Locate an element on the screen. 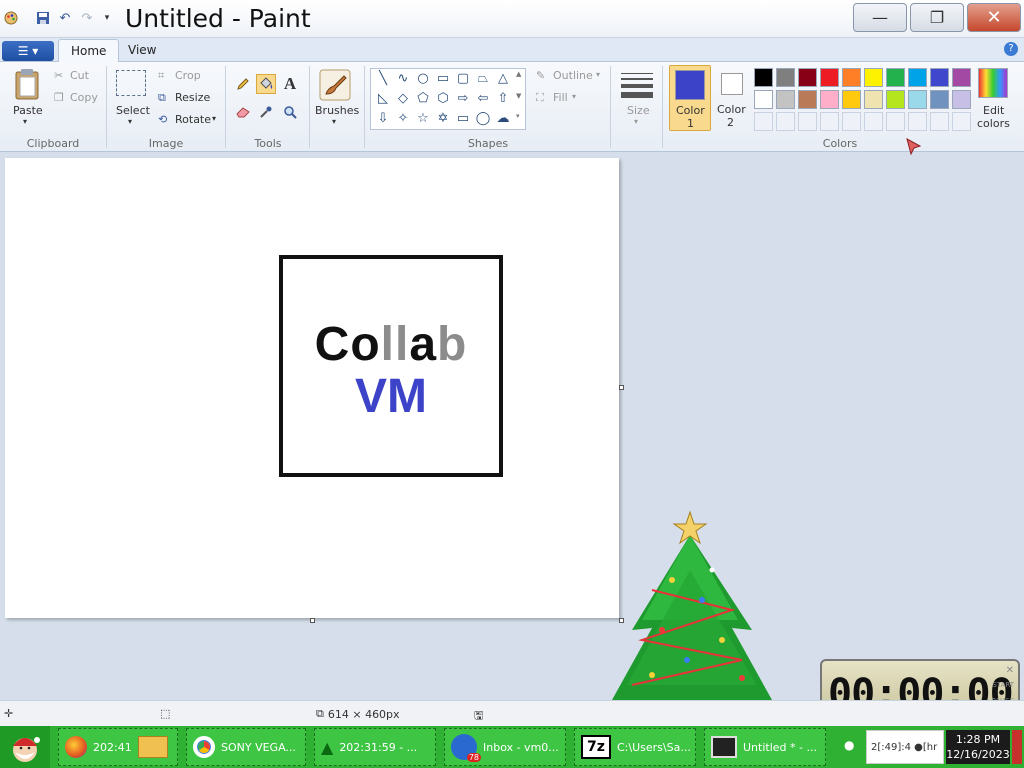 This screenshot has width=1024, height=768. triangle-shape-icon: △ is located at coordinates (503, 78).